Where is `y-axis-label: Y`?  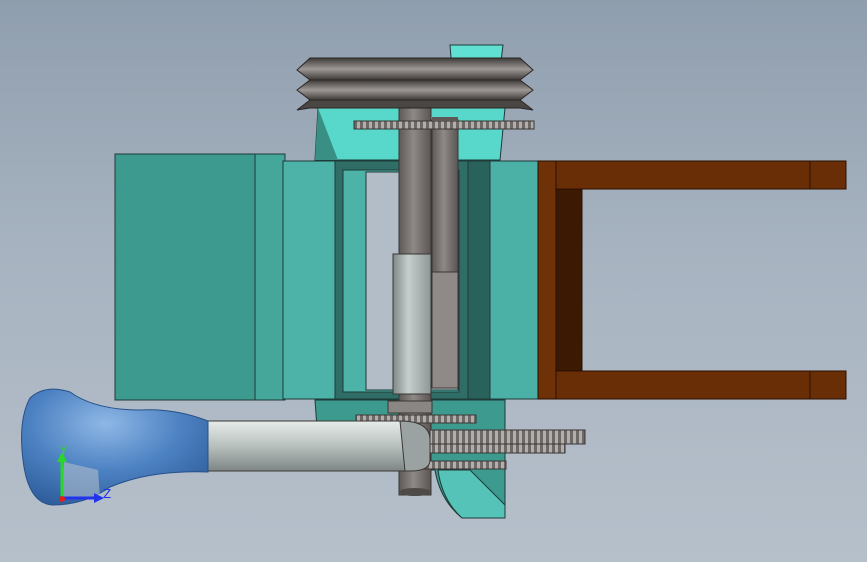 y-axis-label: Y is located at coordinates (63, 451).